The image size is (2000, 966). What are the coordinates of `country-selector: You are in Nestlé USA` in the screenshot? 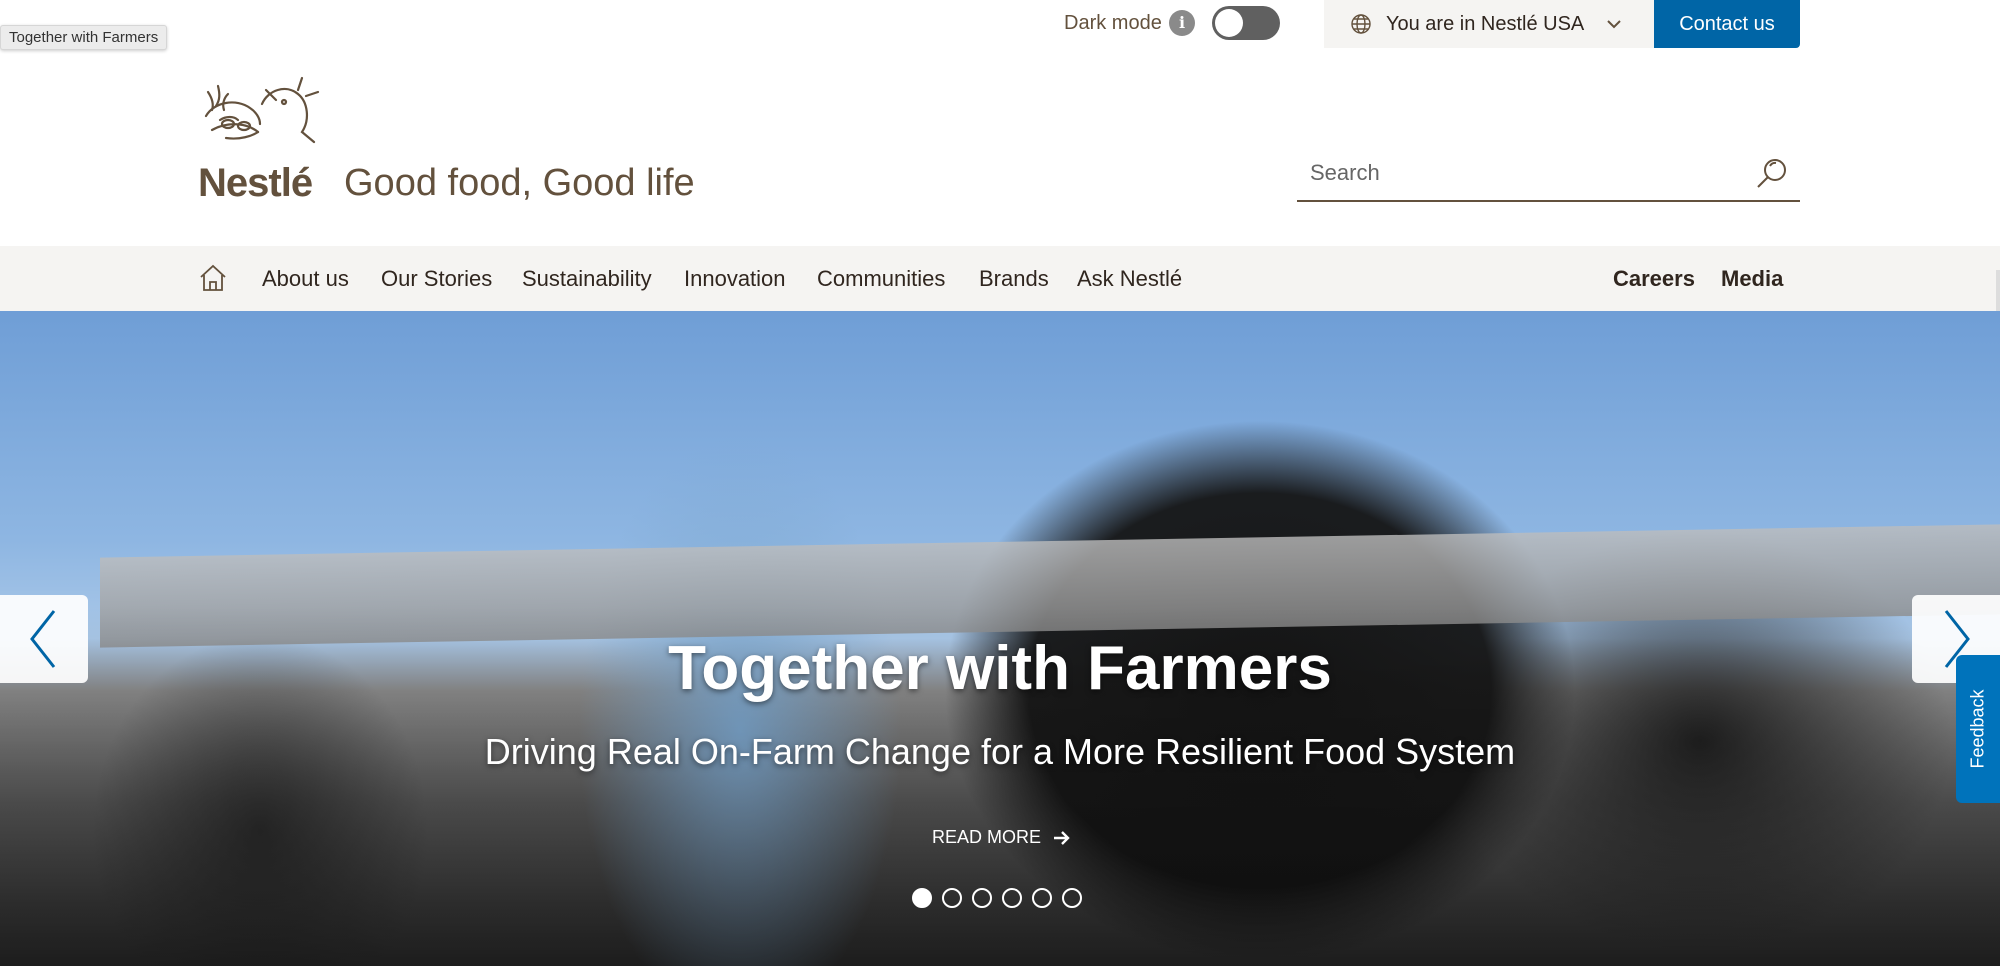 It's located at (1489, 24).